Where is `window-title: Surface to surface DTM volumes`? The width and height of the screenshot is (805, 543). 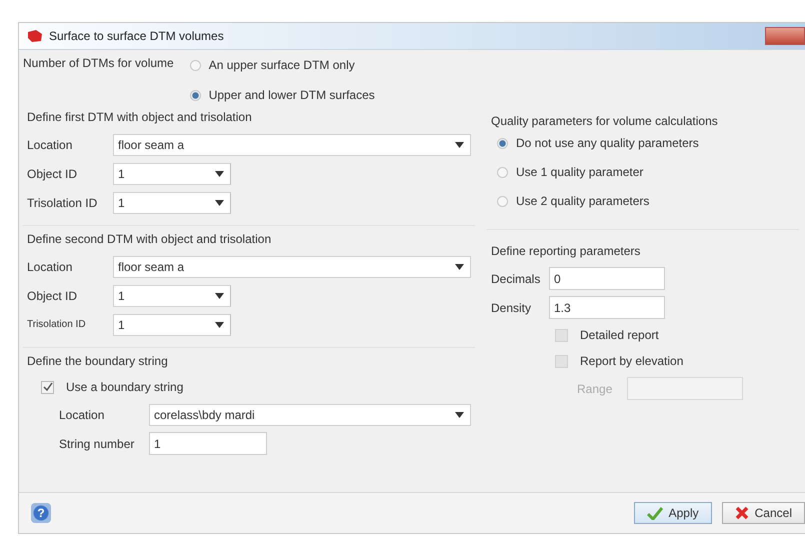
window-title: Surface to surface DTM volumes is located at coordinates (136, 36).